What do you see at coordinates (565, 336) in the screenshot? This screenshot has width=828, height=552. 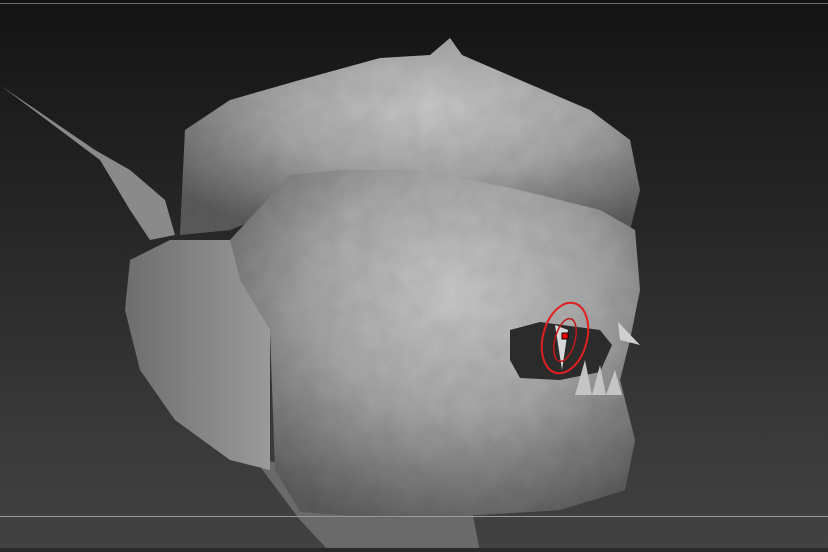 I see `brush-center-marker` at bounding box center [565, 336].